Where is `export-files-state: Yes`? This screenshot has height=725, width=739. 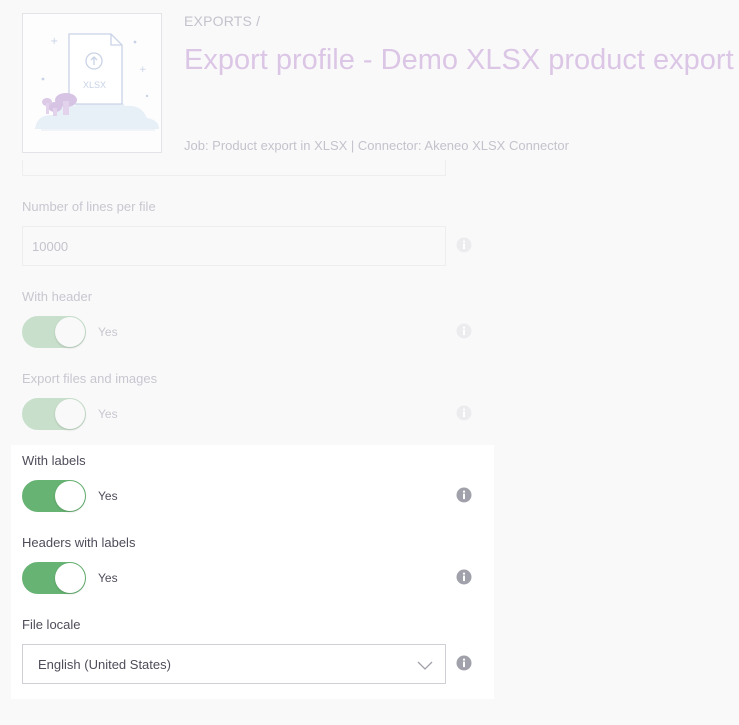
export-files-state: Yes is located at coordinates (108, 414).